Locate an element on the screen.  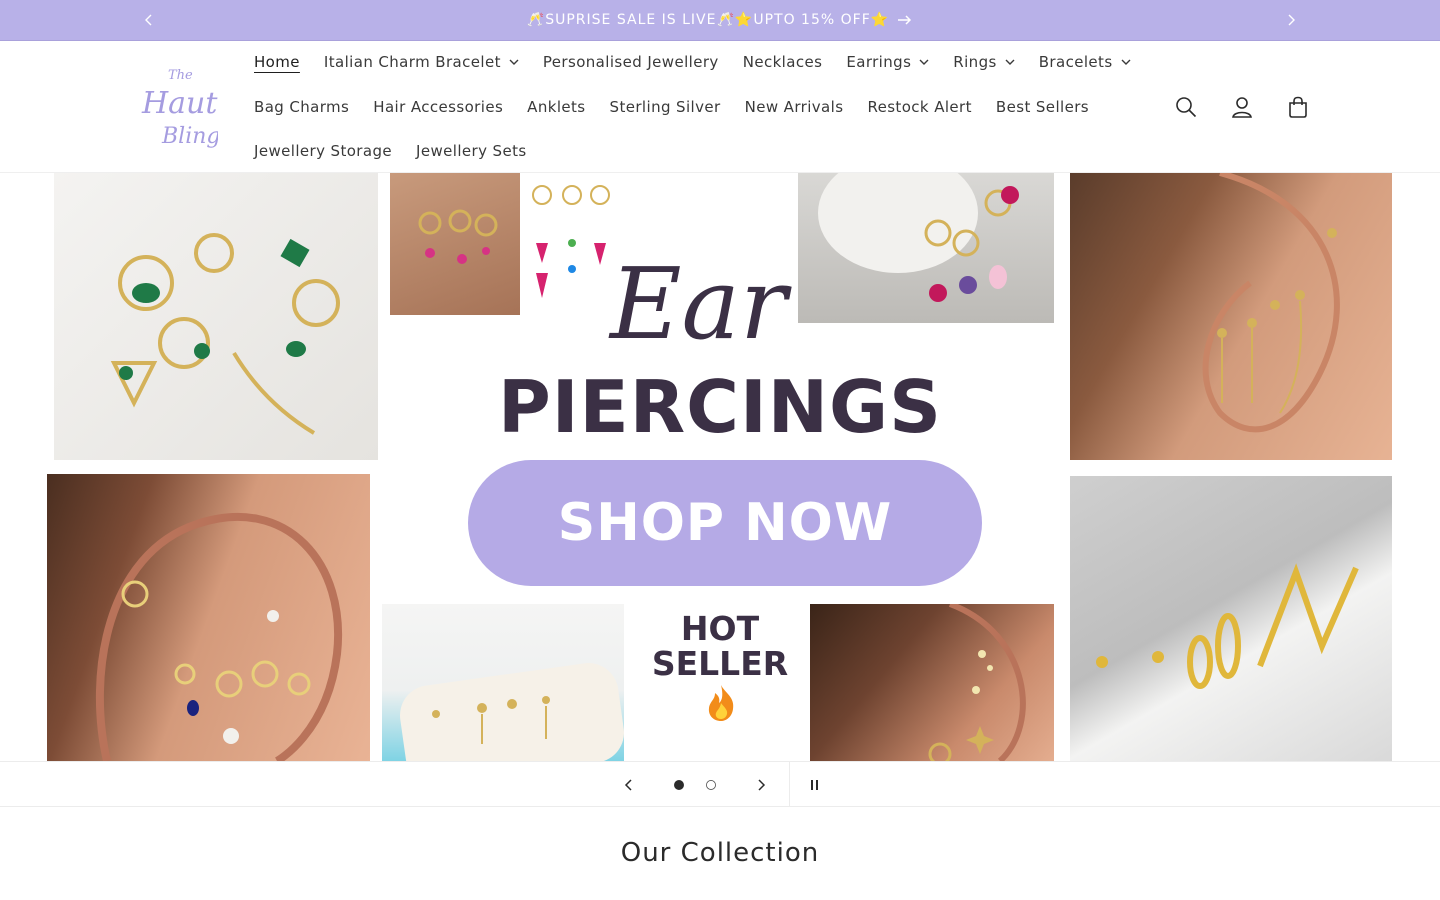
nav-item-hair-accessories: Hair Accessories is located at coordinates (438, 107).